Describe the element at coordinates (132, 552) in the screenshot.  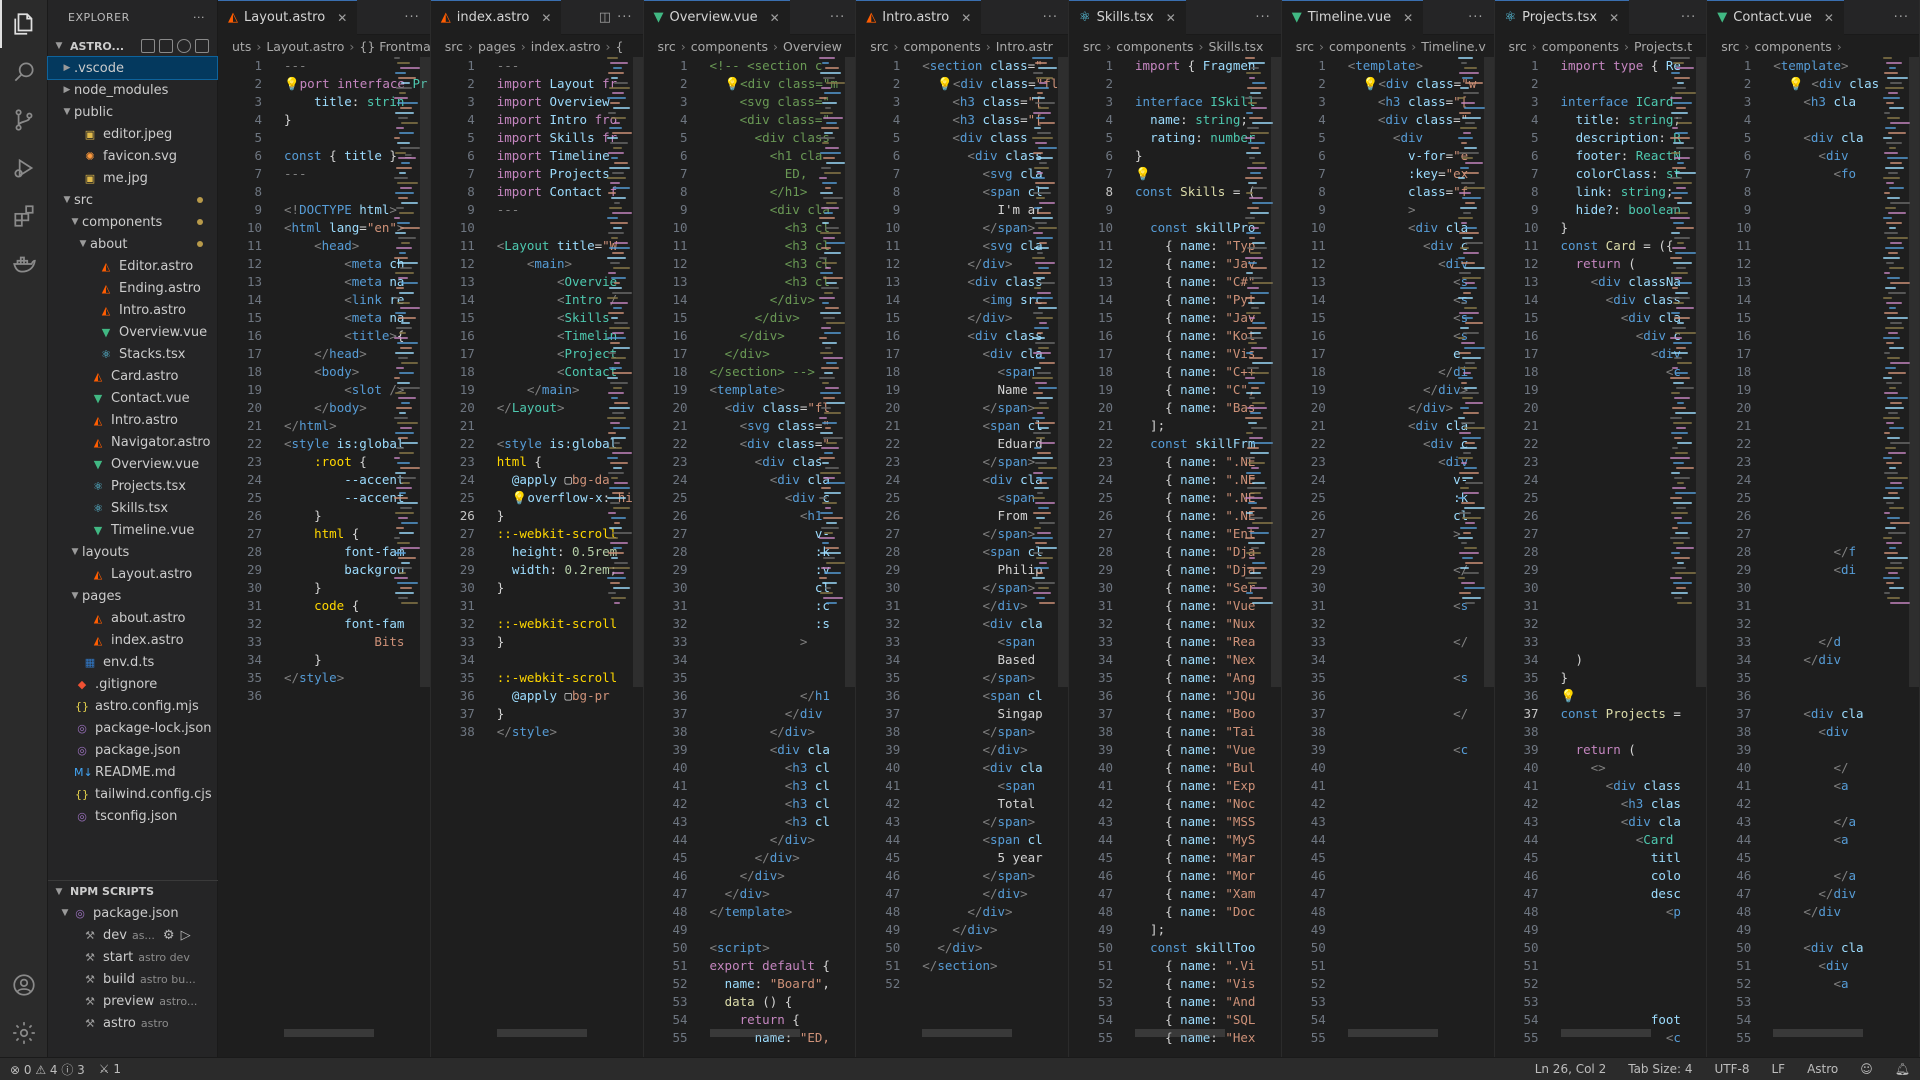
I see `folder-item: ▼ layouts` at that location.